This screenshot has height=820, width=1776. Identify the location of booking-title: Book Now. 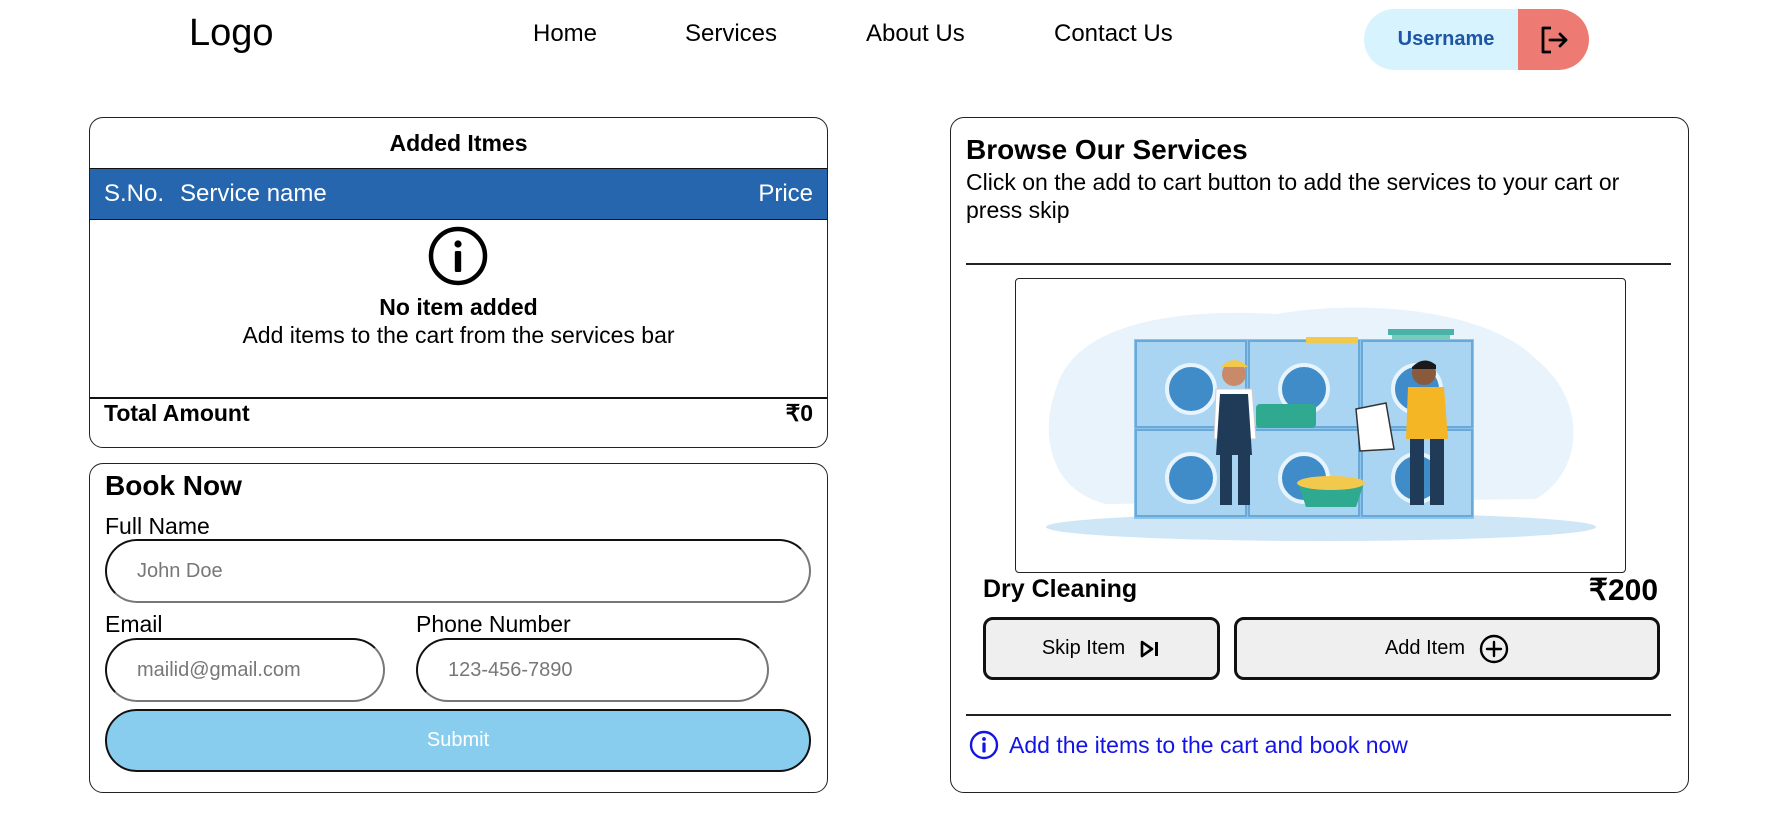
(173, 485).